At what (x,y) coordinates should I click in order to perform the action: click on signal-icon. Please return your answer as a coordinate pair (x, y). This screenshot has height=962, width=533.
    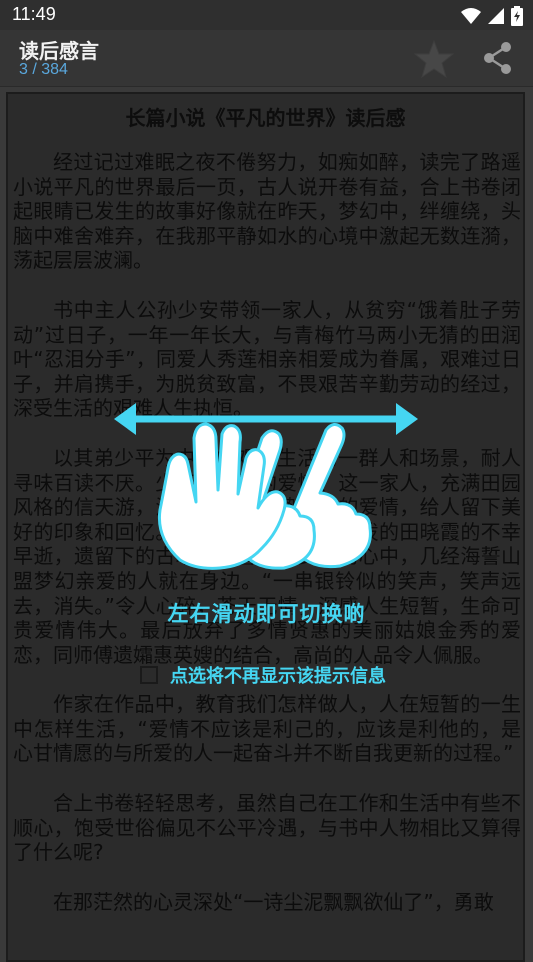
    Looking at the image, I should click on (496, 16).